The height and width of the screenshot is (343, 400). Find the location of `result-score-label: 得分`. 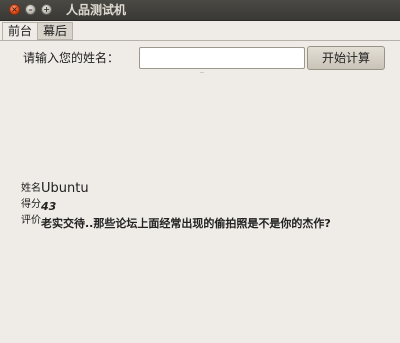

result-score-label: 得分 is located at coordinates (31, 204).